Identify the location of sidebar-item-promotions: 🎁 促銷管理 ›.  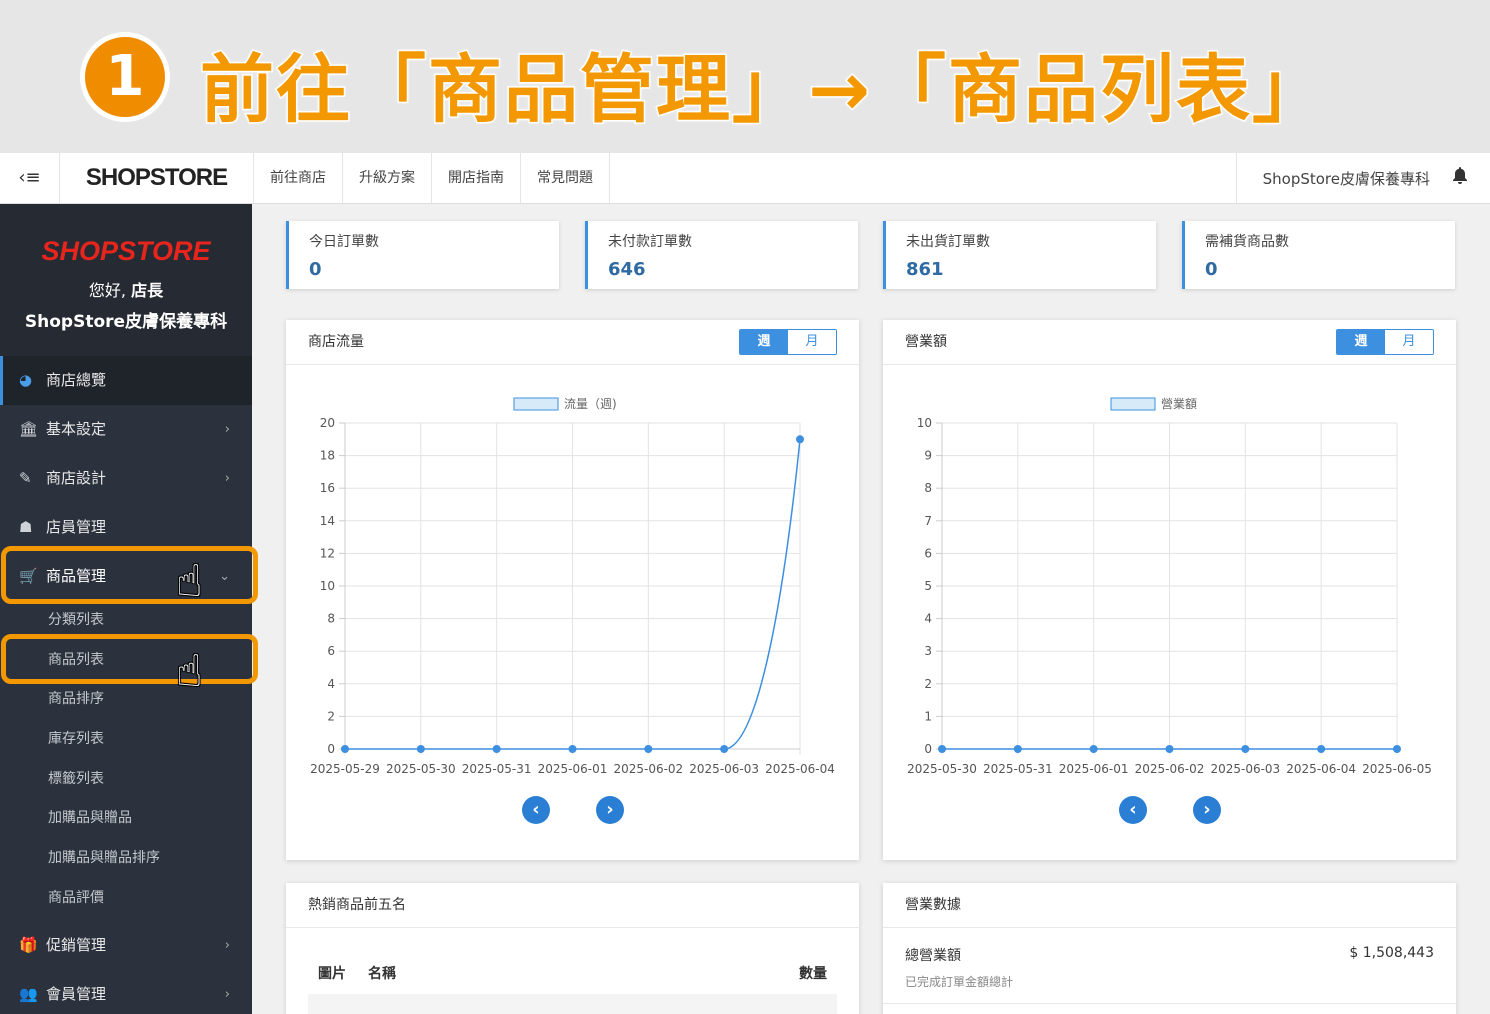
(126, 945).